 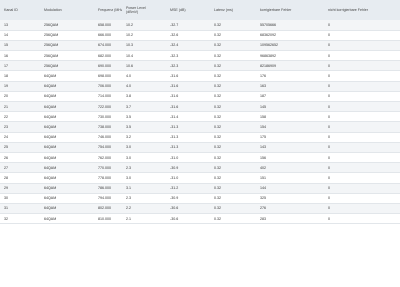 I want to click on cell-frequenz: 746.000, so click(x=104, y=137).